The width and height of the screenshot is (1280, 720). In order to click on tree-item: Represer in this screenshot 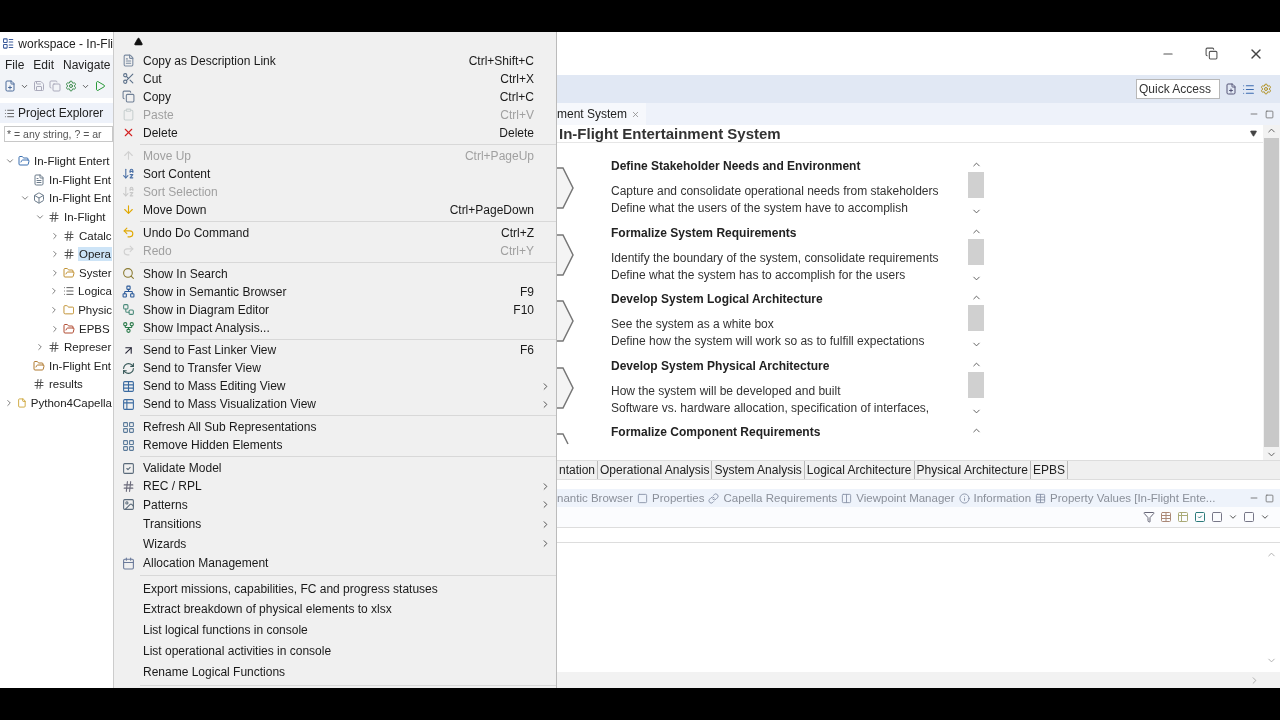, I will do `click(88, 347)`.